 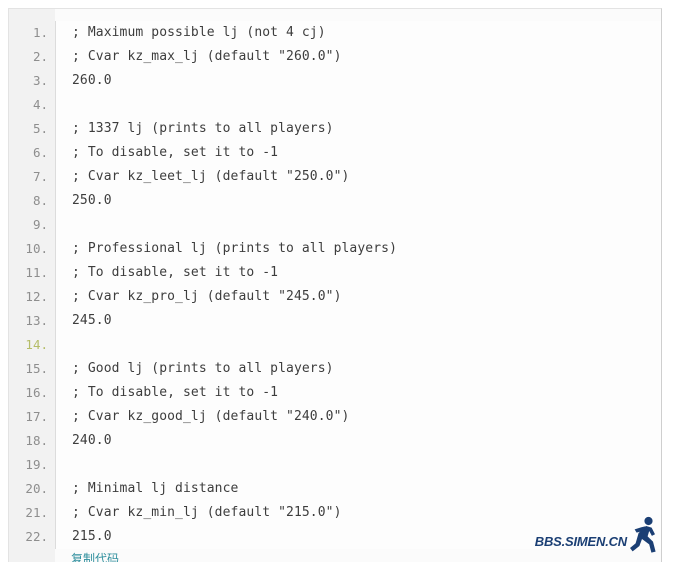 What do you see at coordinates (207, 512) in the screenshot?
I see `code-line-text: ; Cvar kz_min_lj (default "215.0")` at bounding box center [207, 512].